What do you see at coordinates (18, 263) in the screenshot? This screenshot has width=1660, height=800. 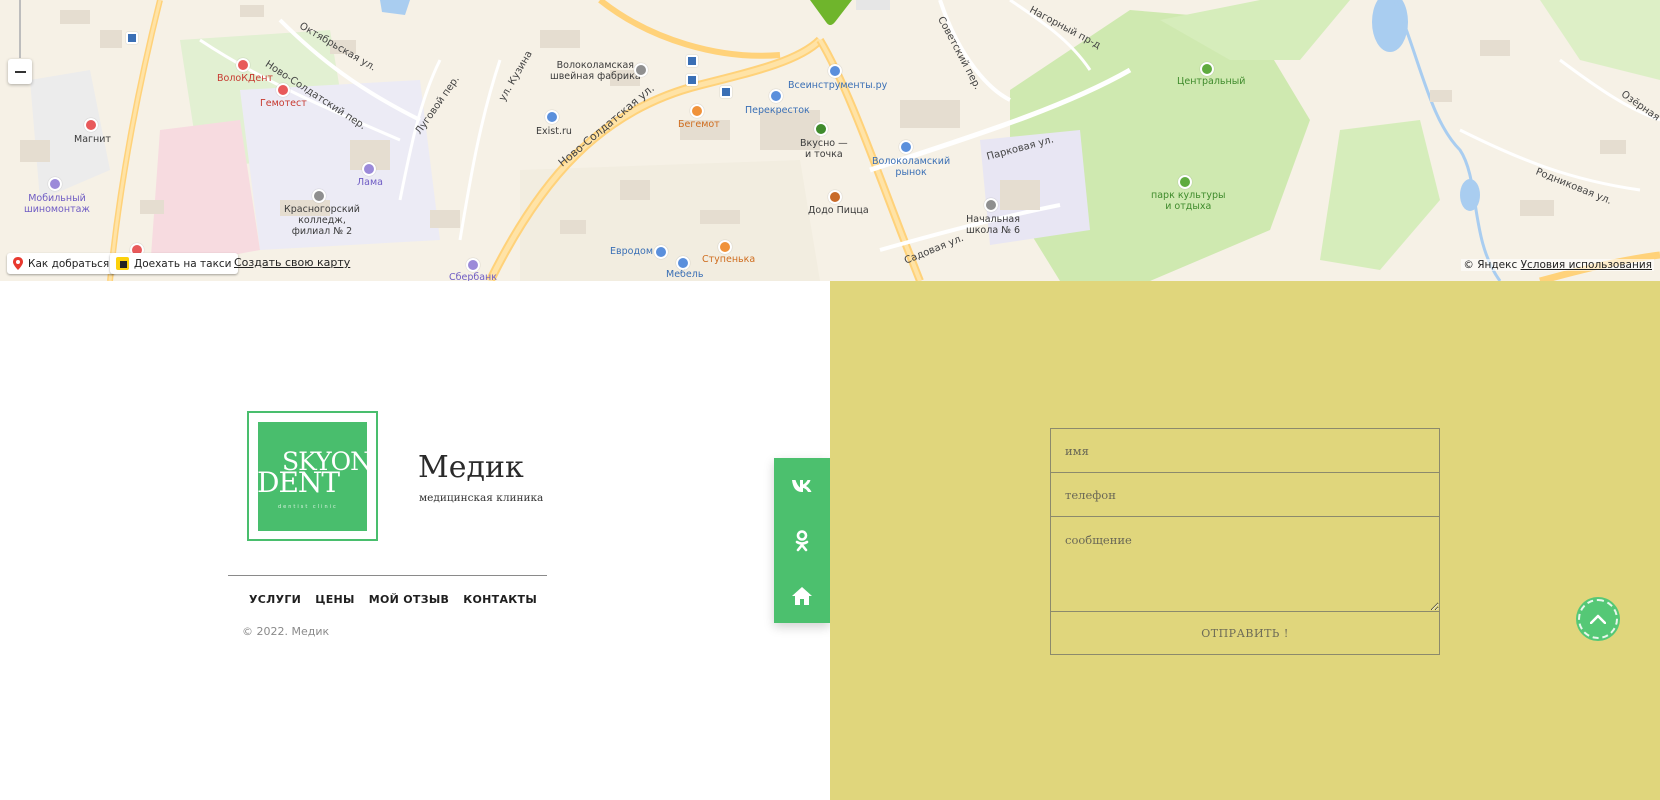 I see `location-pin-icon` at bounding box center [18, 263].